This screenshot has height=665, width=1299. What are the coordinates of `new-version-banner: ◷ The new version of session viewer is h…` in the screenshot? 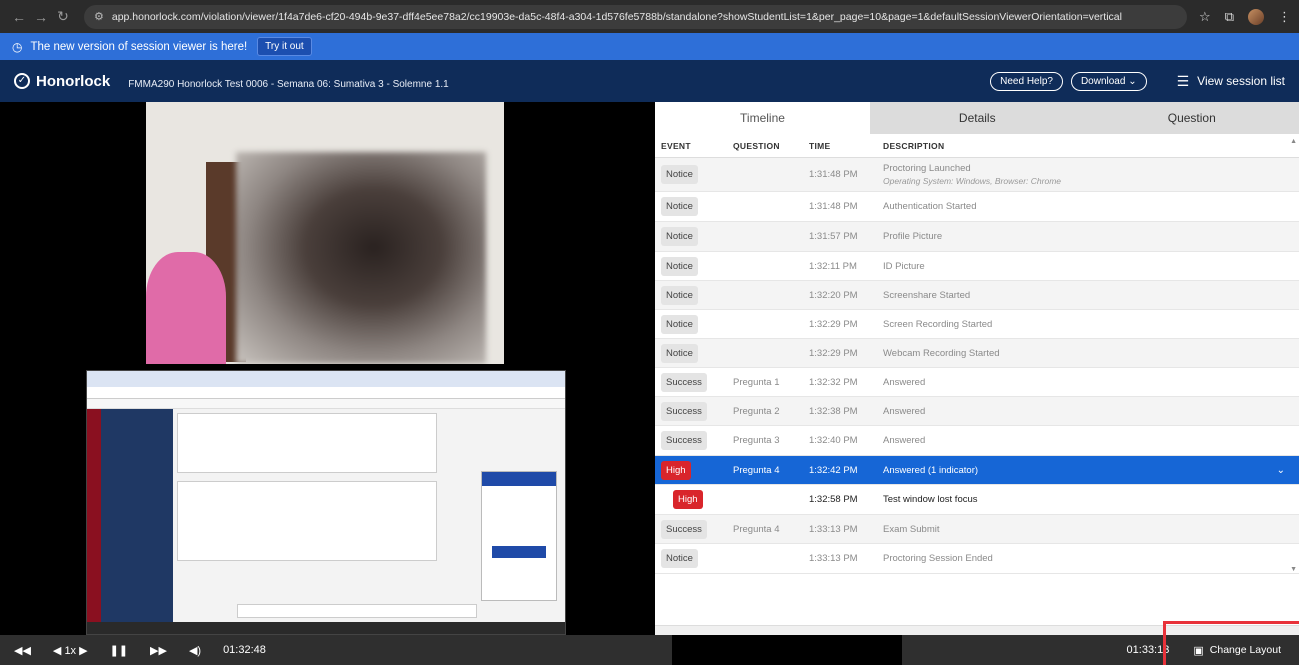 It's located at (649, 46).